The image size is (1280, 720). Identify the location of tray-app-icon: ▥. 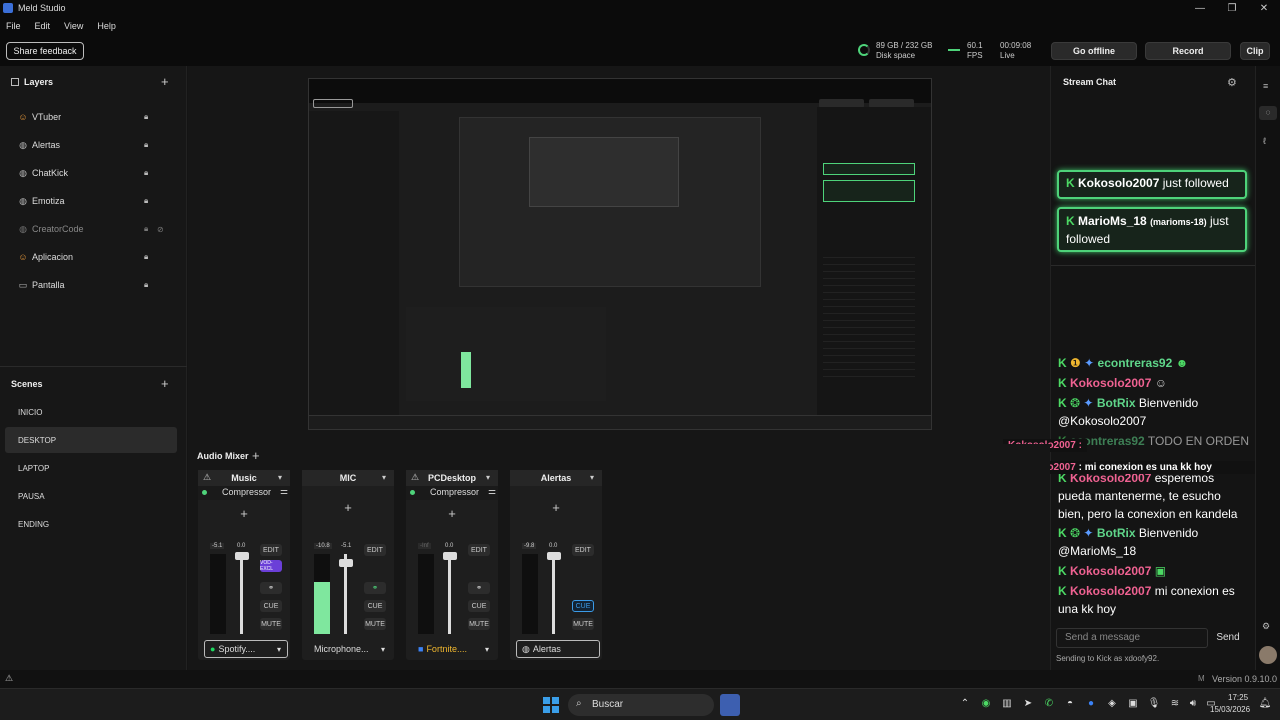
(1007, 704).